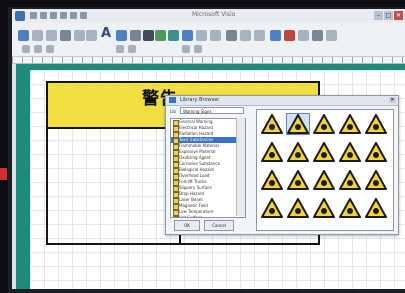 The width and height of the screenshot is (405, 293). I want to click on category-label: Lib, so click(173, 111).